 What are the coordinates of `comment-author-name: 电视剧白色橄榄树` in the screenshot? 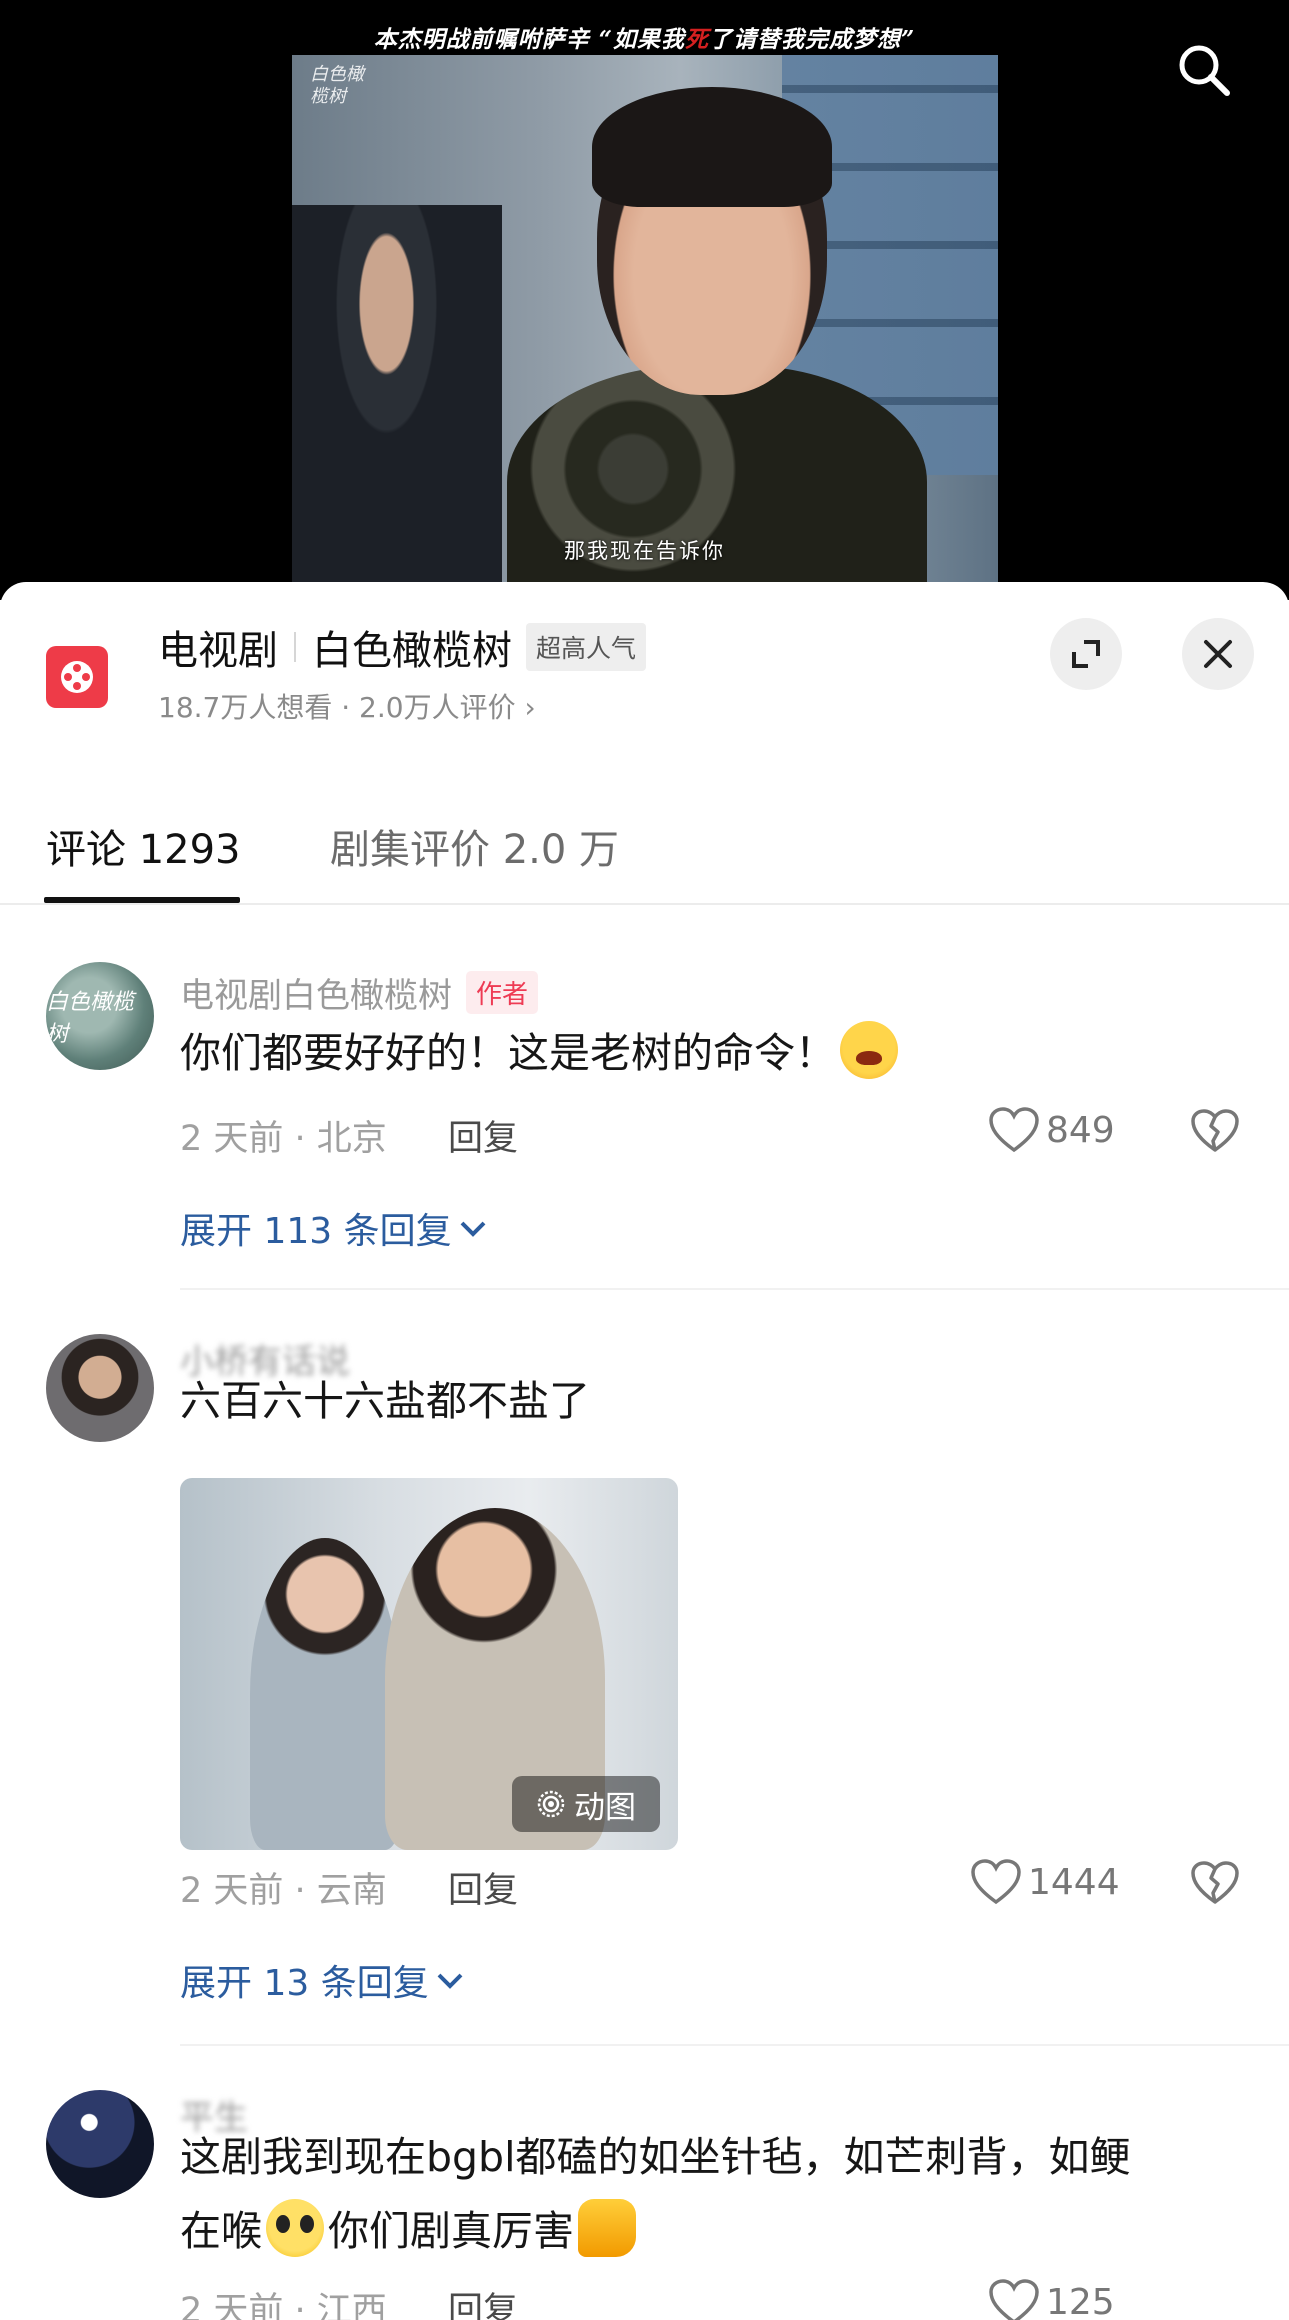 It's located at (316, 996).